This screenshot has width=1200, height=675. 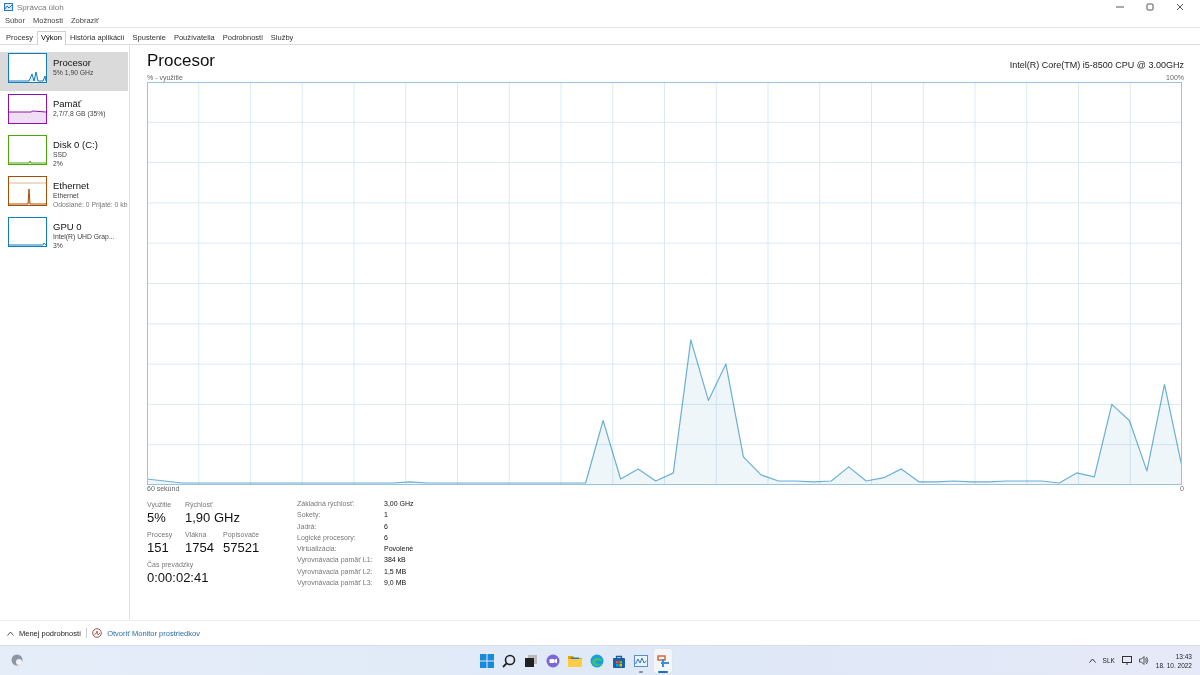 I want to click on stat-value: 5%, so click(x=157, y=517).